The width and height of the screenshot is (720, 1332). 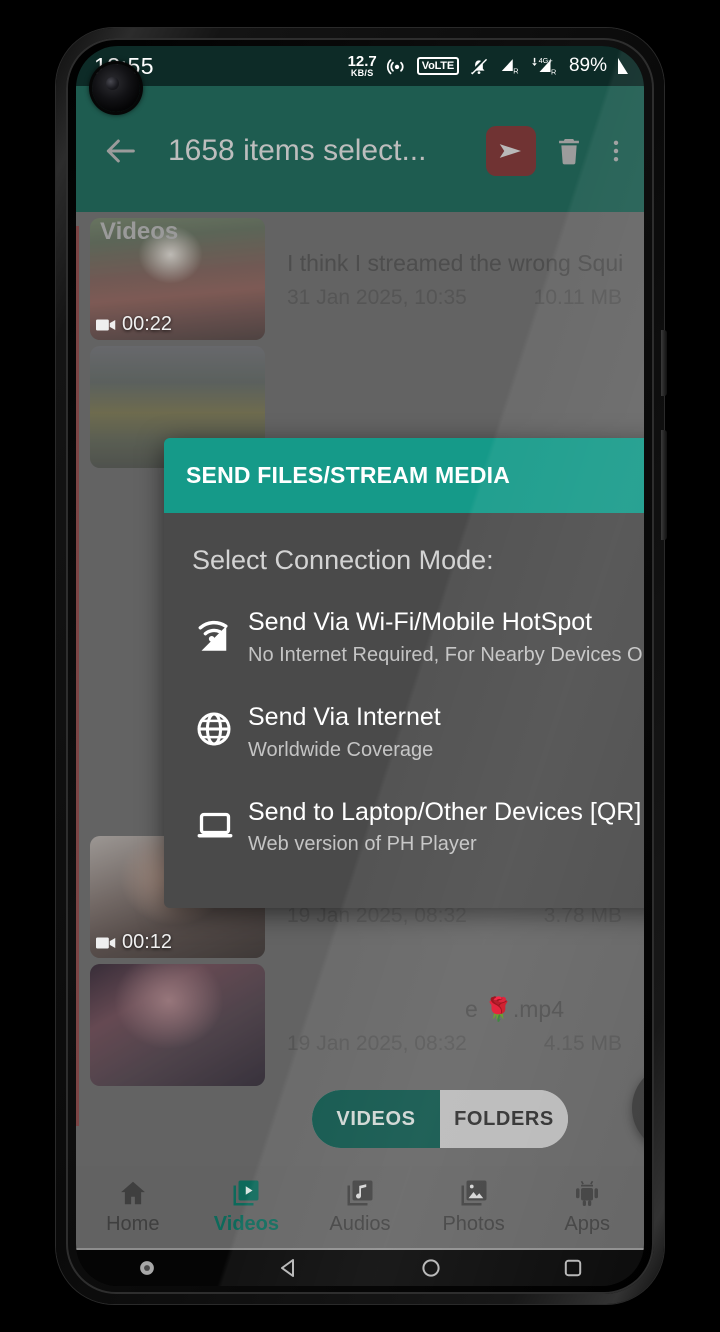 I want to click on bottom-navigation: Home Videos Audios Photos Apps, so click(x=360, y=1207).